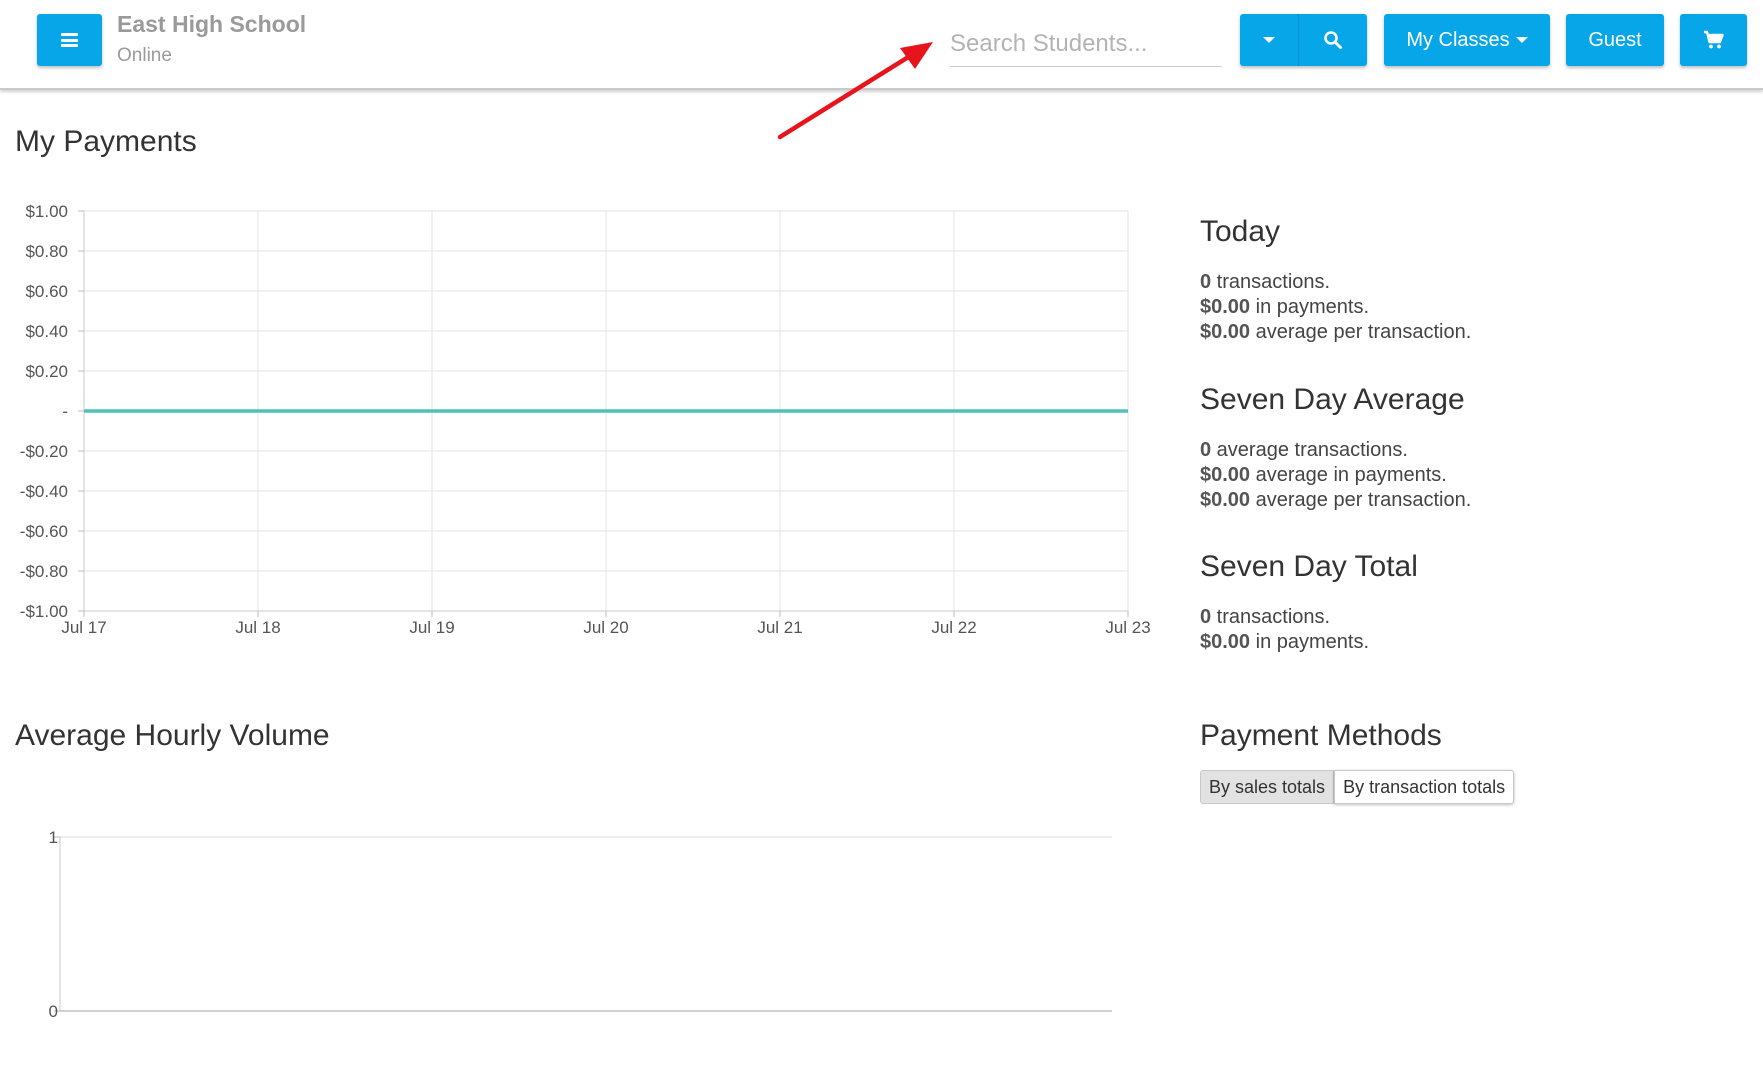 This screenshot has height=1073, width=1763. What do you see at coordinates (46, 331) in the screenshot?
I see `y-tick-label: $0.40` at bounding box center [46, 331].